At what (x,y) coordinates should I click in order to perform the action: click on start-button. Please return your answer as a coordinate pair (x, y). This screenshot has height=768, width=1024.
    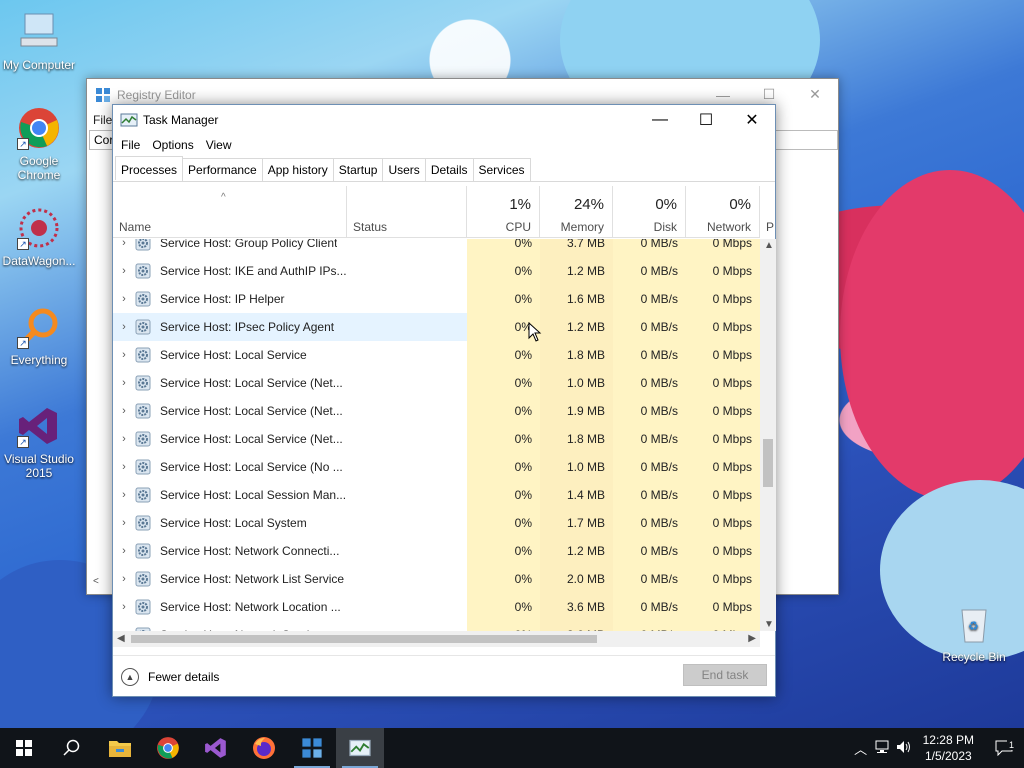
    Looking at the image, I should click on (24, 748).